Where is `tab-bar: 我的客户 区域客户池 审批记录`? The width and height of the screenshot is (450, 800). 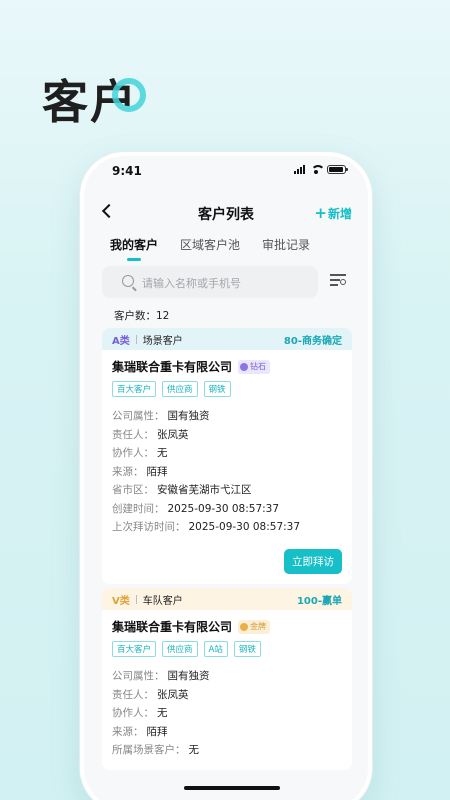
tab-bar: 我的客户 区域客户池 审批记录 is located at coordinates (210, 248).